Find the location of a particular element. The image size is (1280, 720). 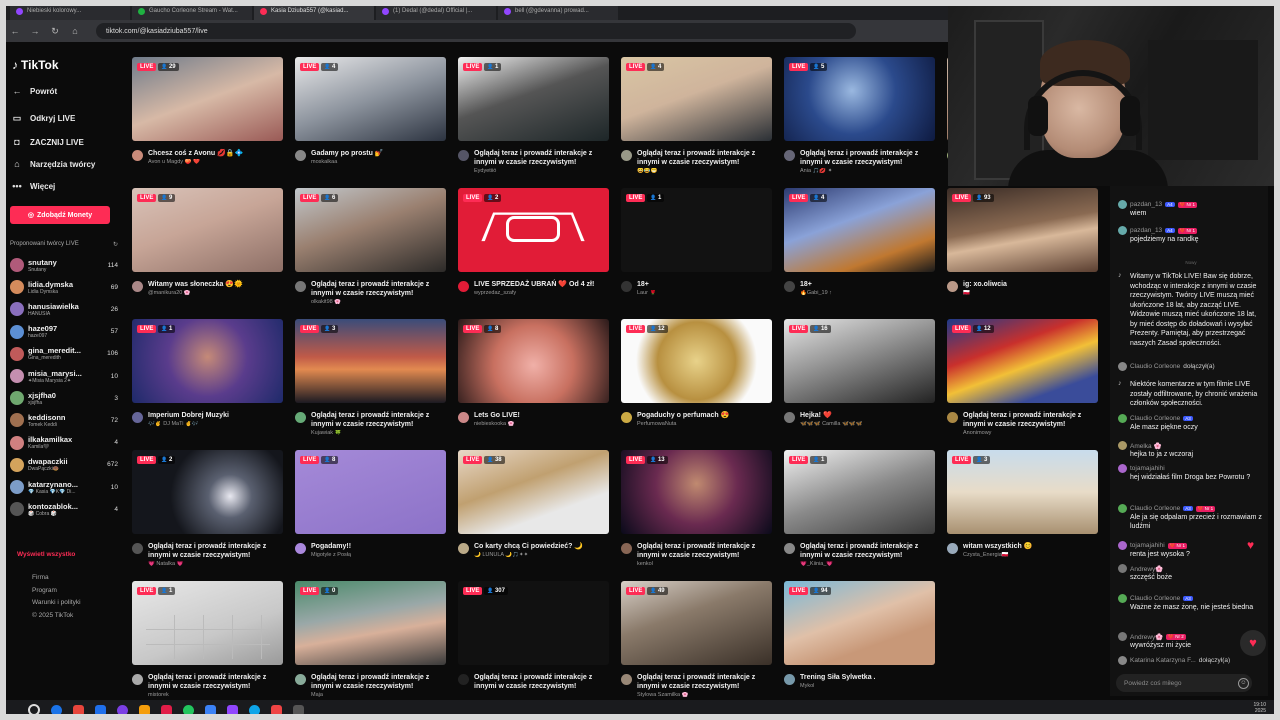

suggested-creator: kontozablok... 🎲 Cobra 🎲 4 is located at coordinates (64, 509).